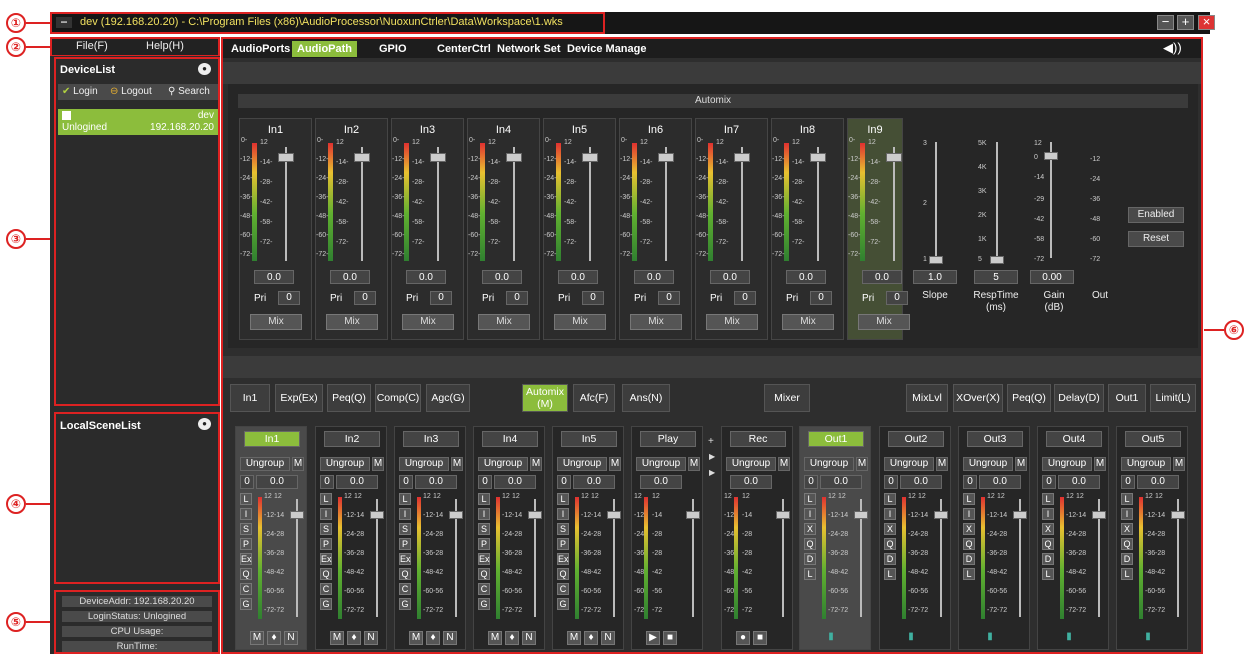 Image resolution: width=1244 pixels, height=654 pixels. Describe the element at coordinates (1185, 22) in the screenshot. I see `maximize-button: +` at that location.